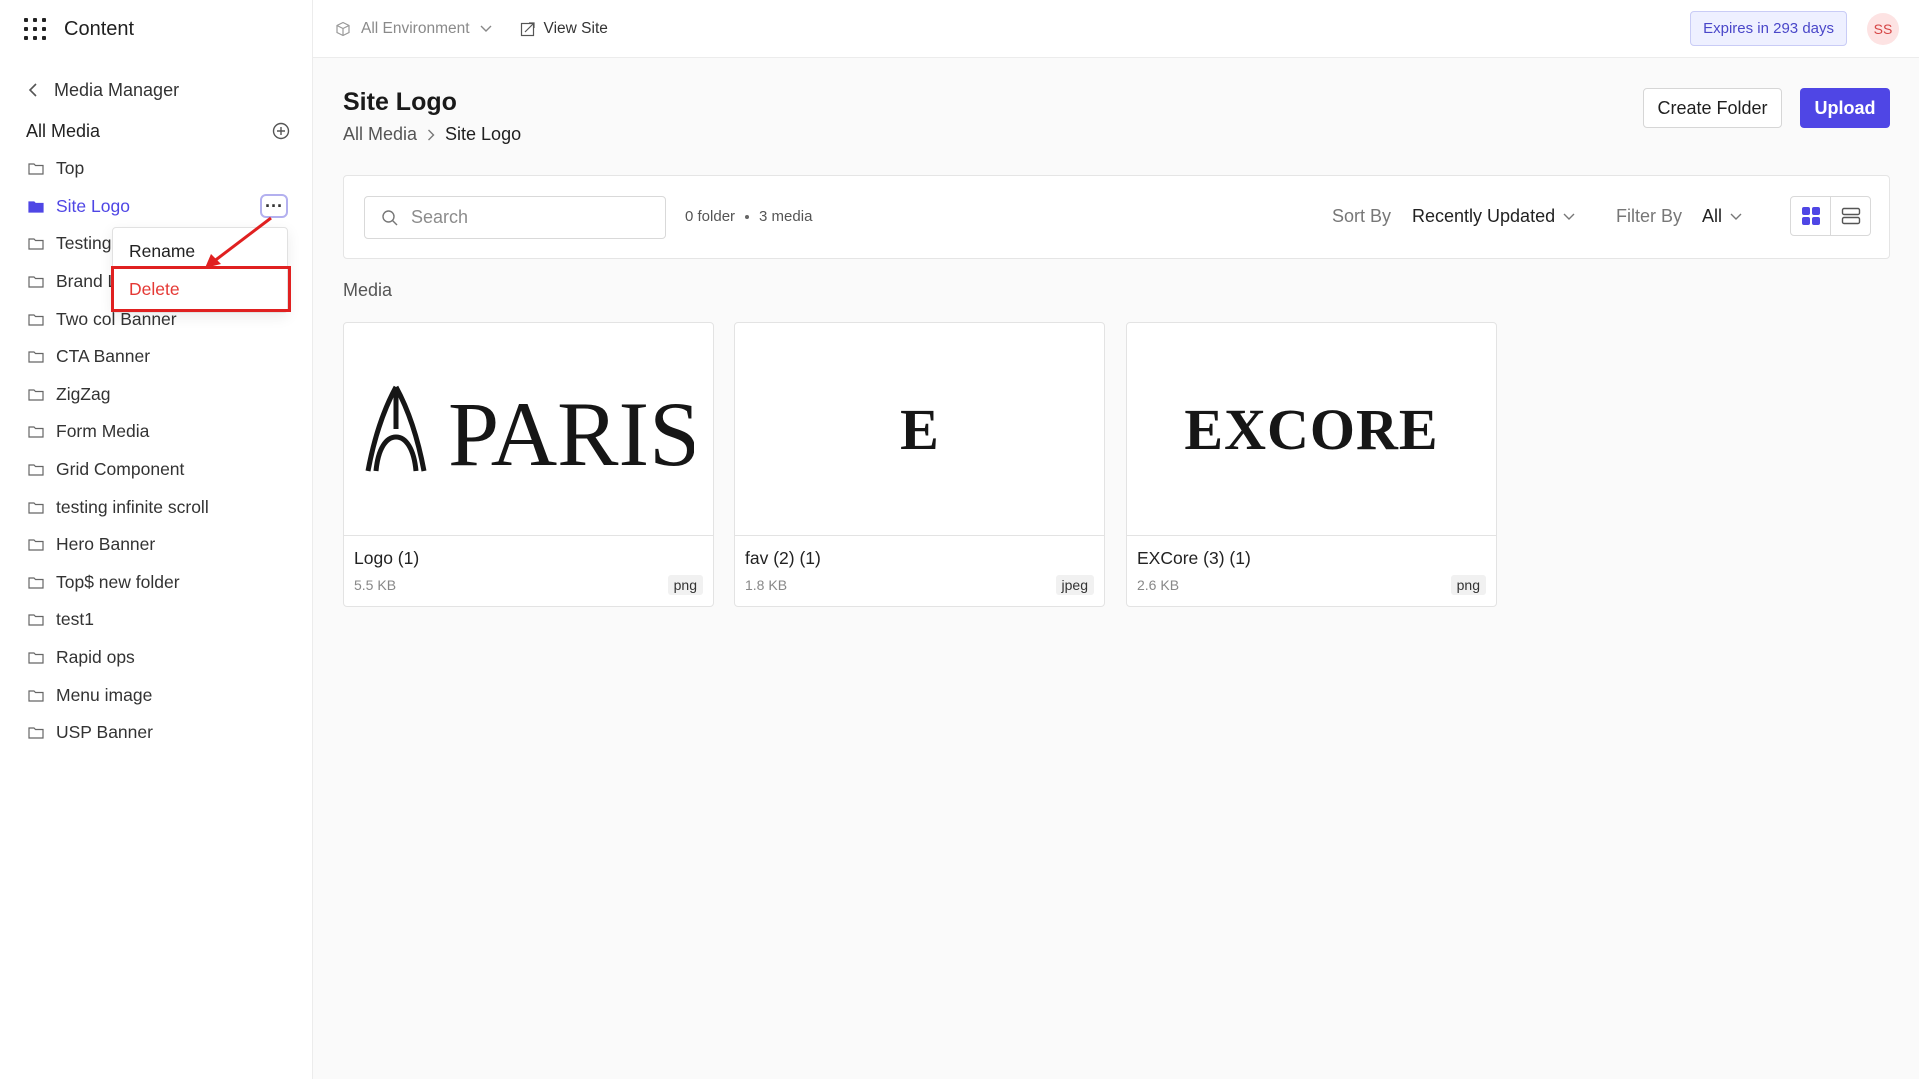 Image resolution: width=1919 pixels, height=1079 pixels. Describe the element at coordinates (104, 732) in the screenshot. I see `folder-label: USP Banner` at that location.